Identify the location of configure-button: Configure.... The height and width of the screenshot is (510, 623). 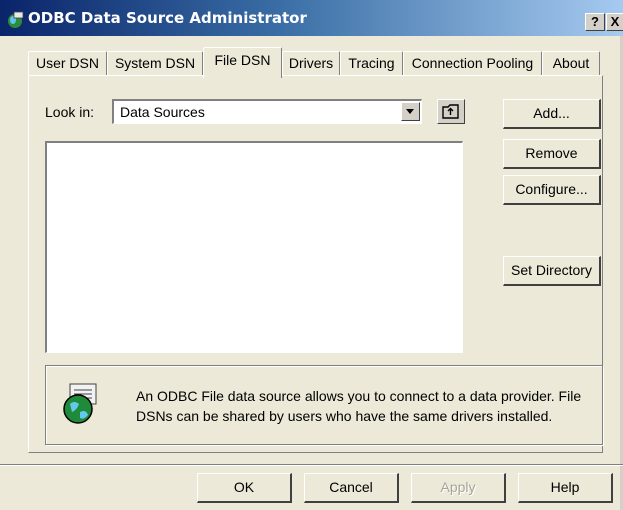
(552, 190).